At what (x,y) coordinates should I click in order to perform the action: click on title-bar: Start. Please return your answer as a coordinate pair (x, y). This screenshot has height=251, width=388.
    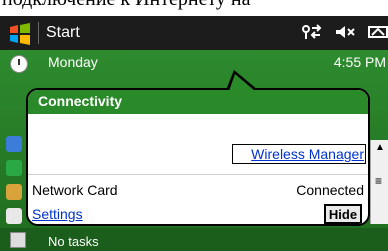
    Looking at the image, I should click on (194, 33).